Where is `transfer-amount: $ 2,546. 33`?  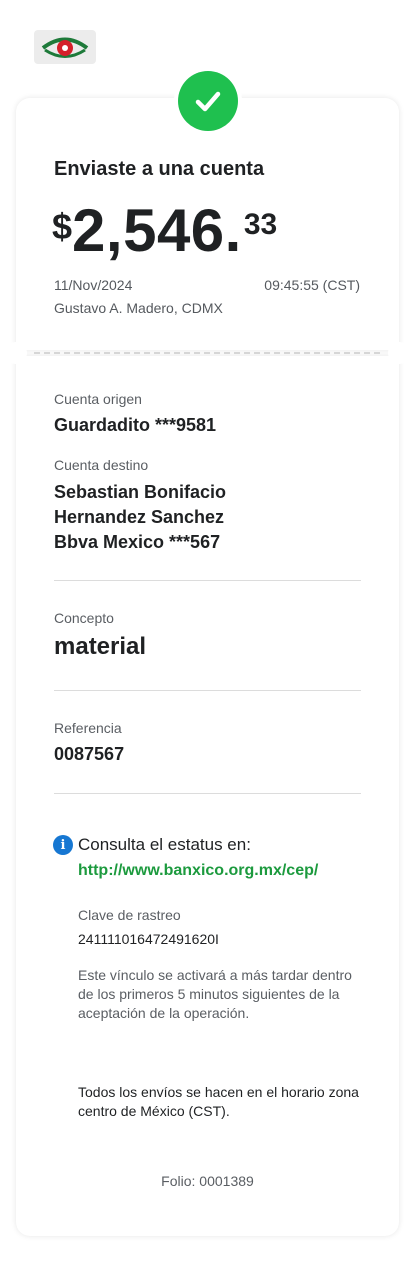 transfer-amount: $ 2,546. 33 is located at coordinates (164, 231).